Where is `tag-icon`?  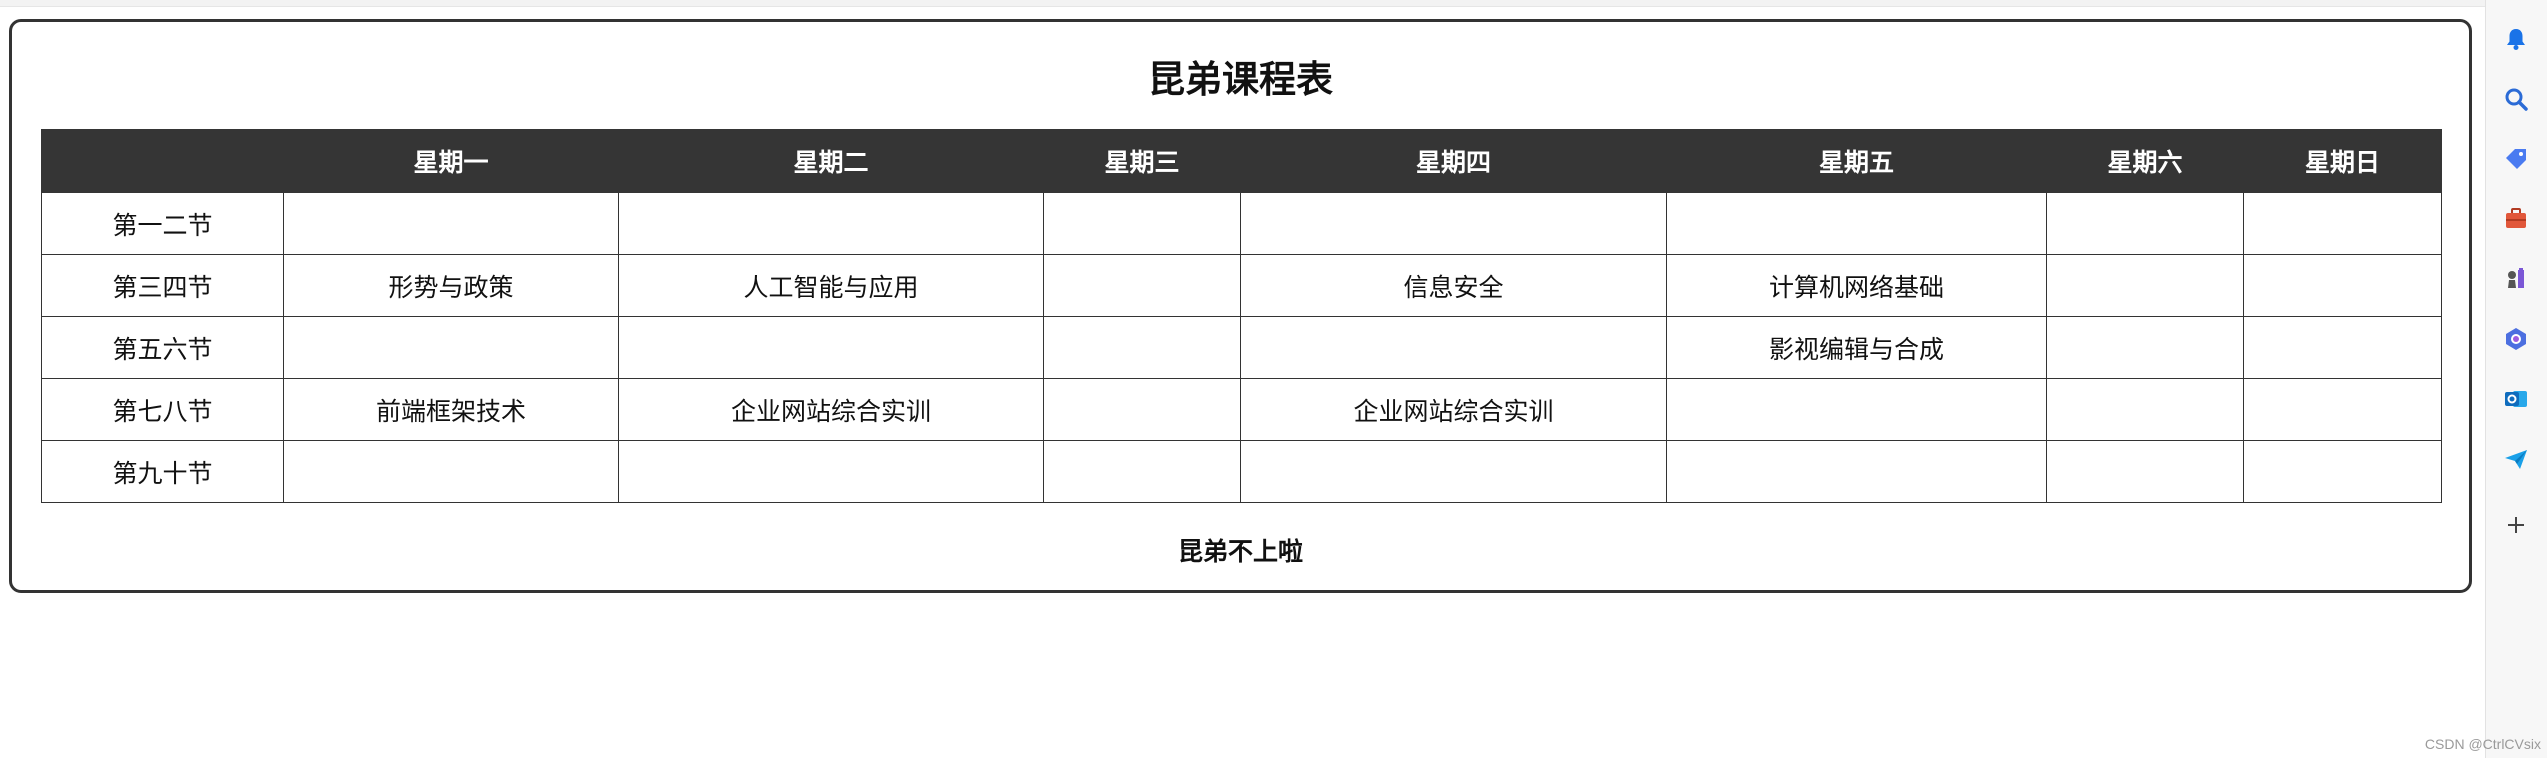 tag-icon is located at coordinates (2516, 159).